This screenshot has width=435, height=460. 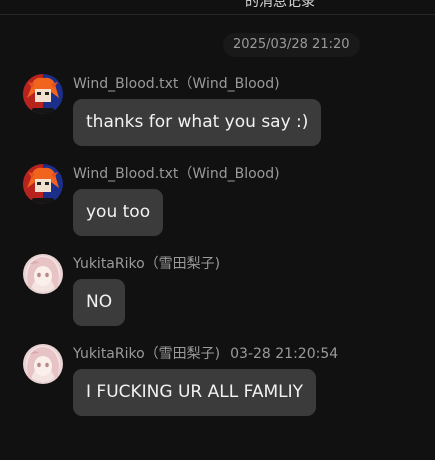 I want to click on sender-line: YukitaRiko（雪田梨子), so click(x=151, y=264).